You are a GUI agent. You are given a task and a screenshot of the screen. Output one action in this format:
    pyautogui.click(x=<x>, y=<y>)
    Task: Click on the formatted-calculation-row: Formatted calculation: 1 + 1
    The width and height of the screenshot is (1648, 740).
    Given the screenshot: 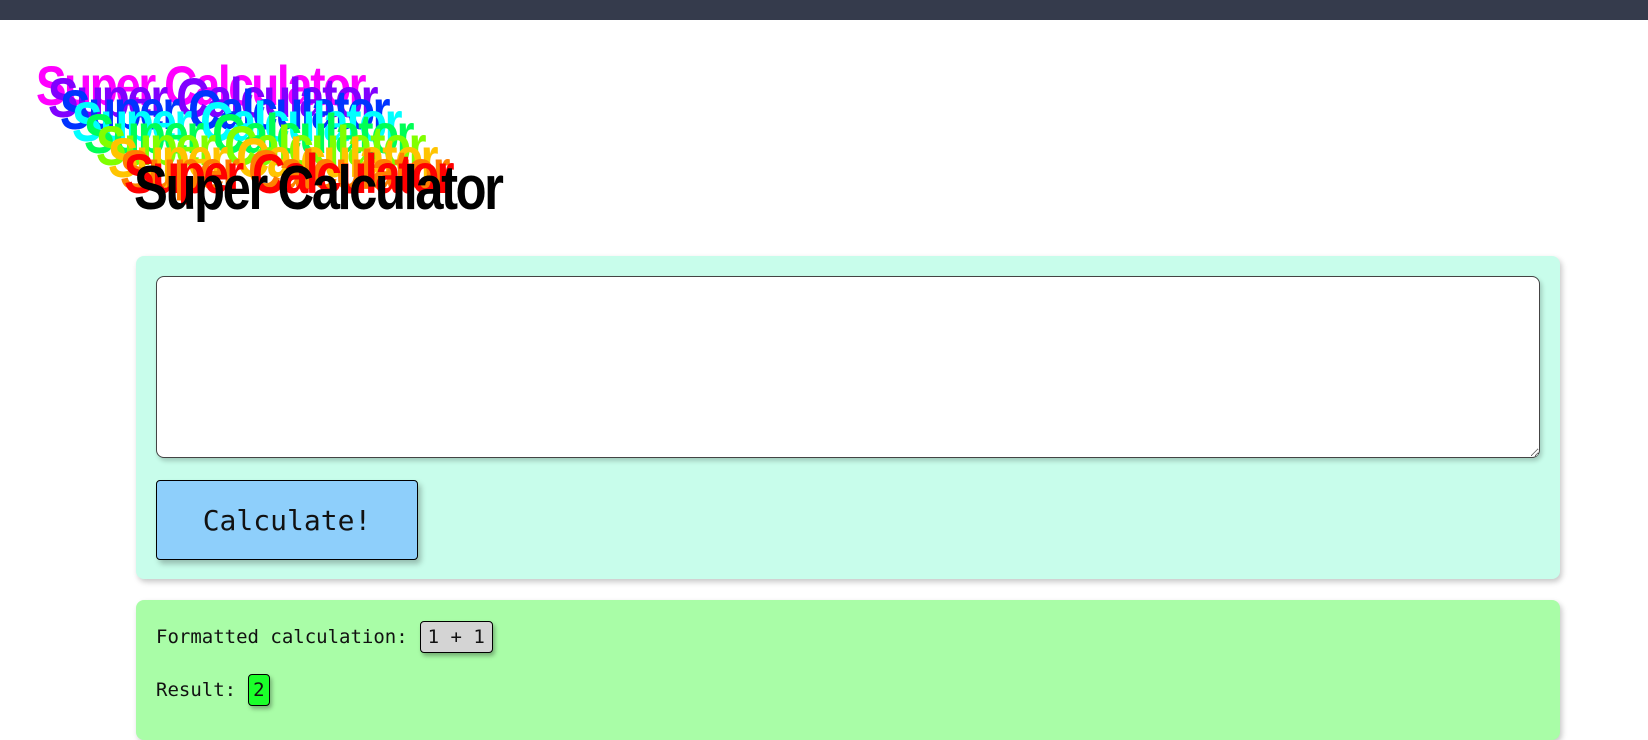 What is the action you would take?
    pyautogui.click(x=324, y=637)
    